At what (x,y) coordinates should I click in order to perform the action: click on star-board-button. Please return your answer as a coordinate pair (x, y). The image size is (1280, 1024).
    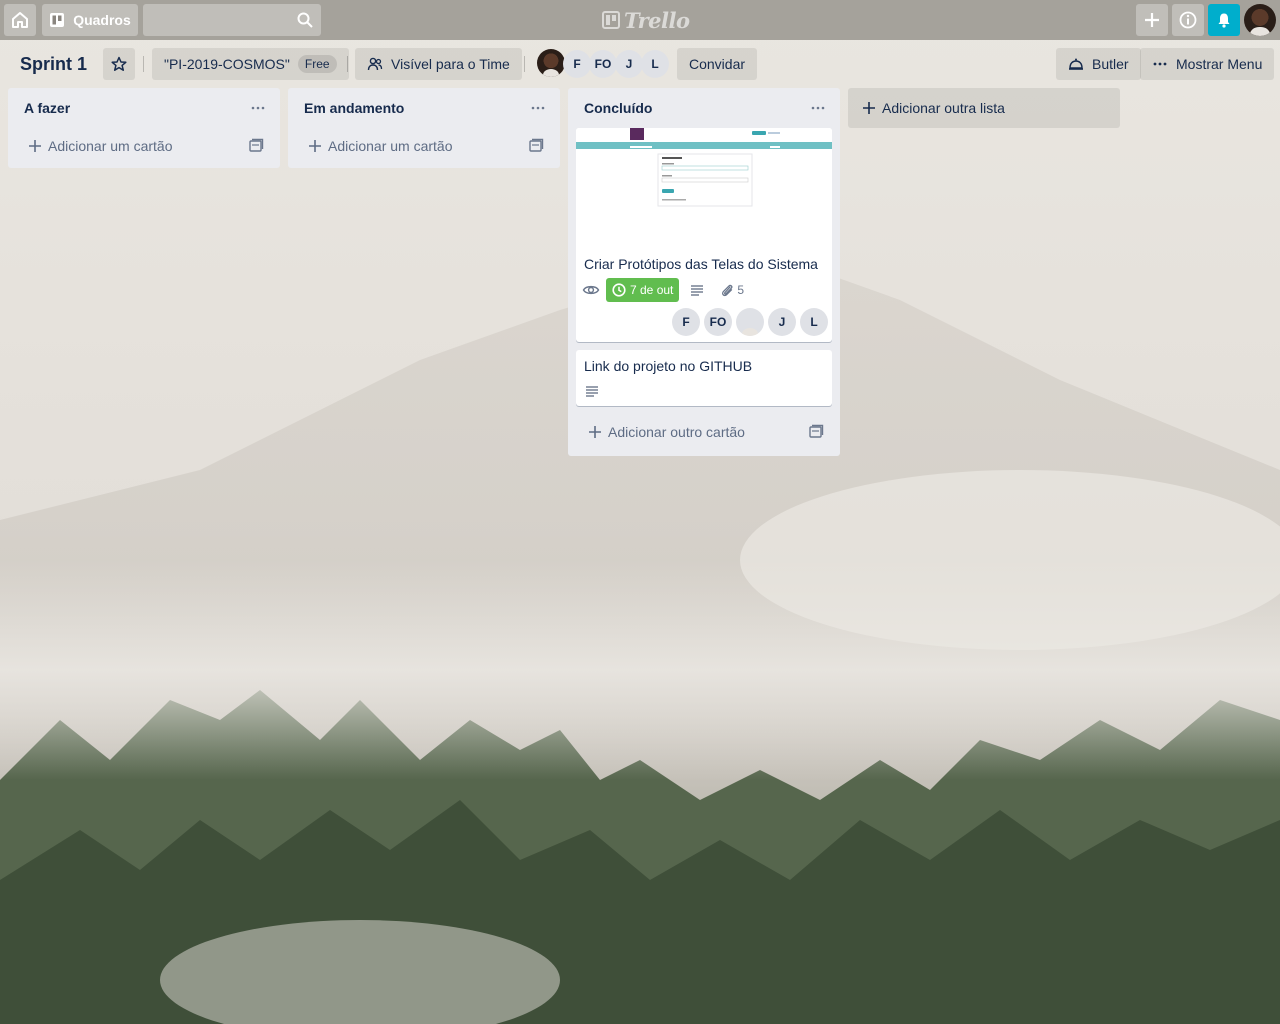
    Looking at the image, I should click on (119, 64).